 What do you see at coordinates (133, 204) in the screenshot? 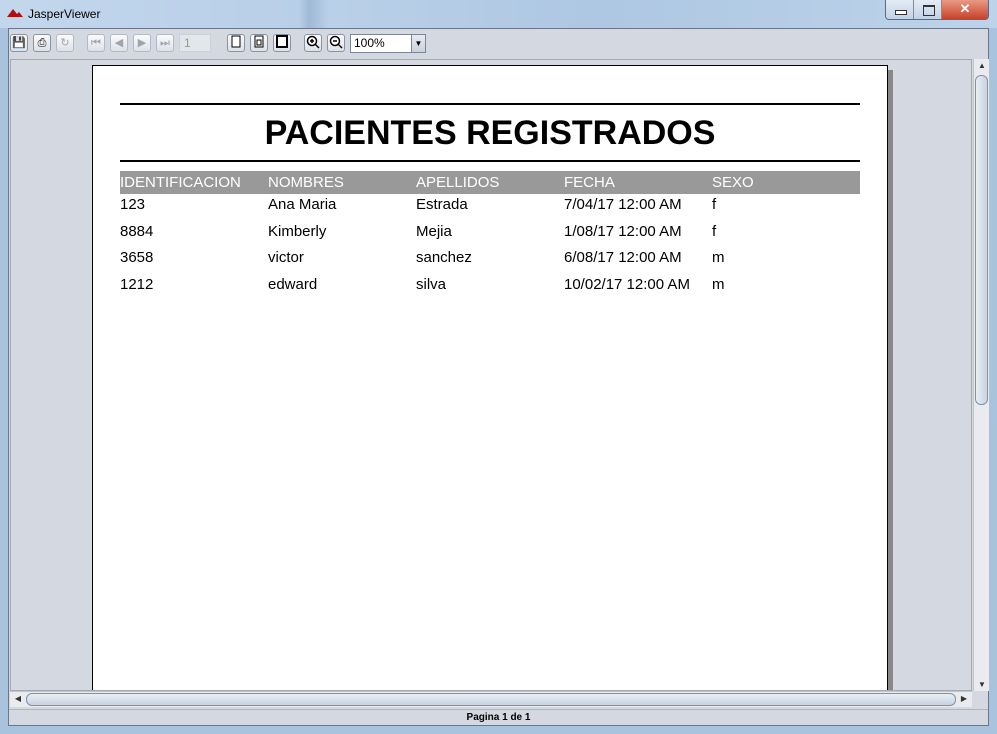
I see `cell-identificacion: 123` at bounding box center [133, 204].